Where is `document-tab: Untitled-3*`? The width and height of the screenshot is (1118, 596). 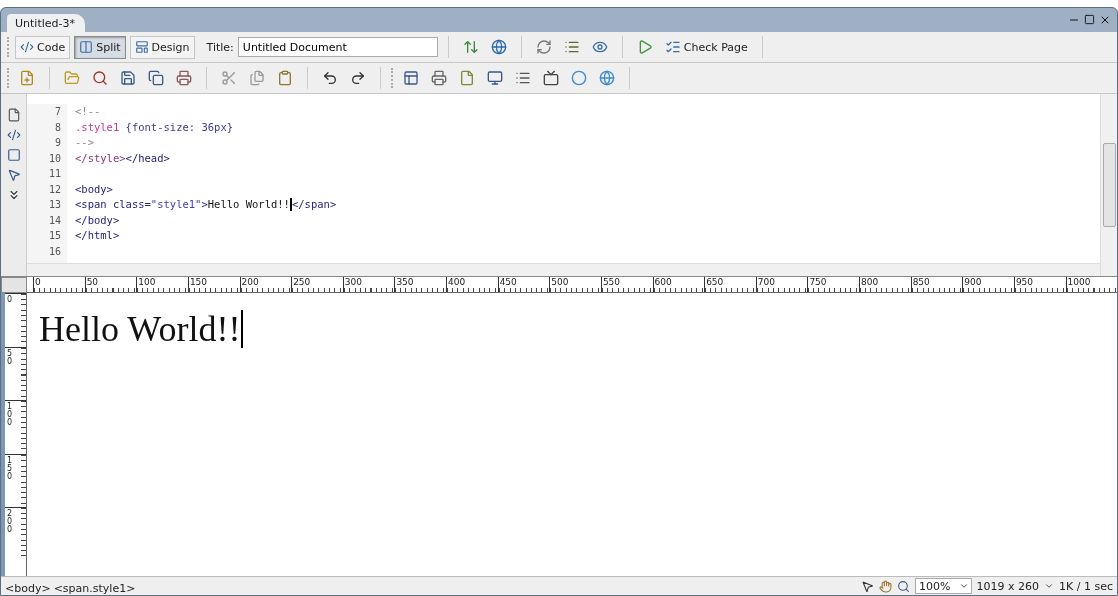
document-tab: Untitled-3* is located at coordinates (46, 23).